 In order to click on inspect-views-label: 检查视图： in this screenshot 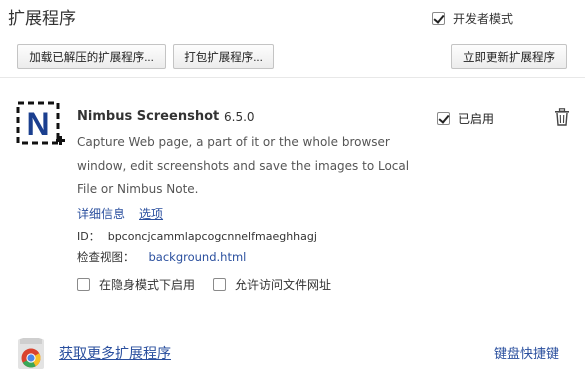, I will do `click(106, 257)`.